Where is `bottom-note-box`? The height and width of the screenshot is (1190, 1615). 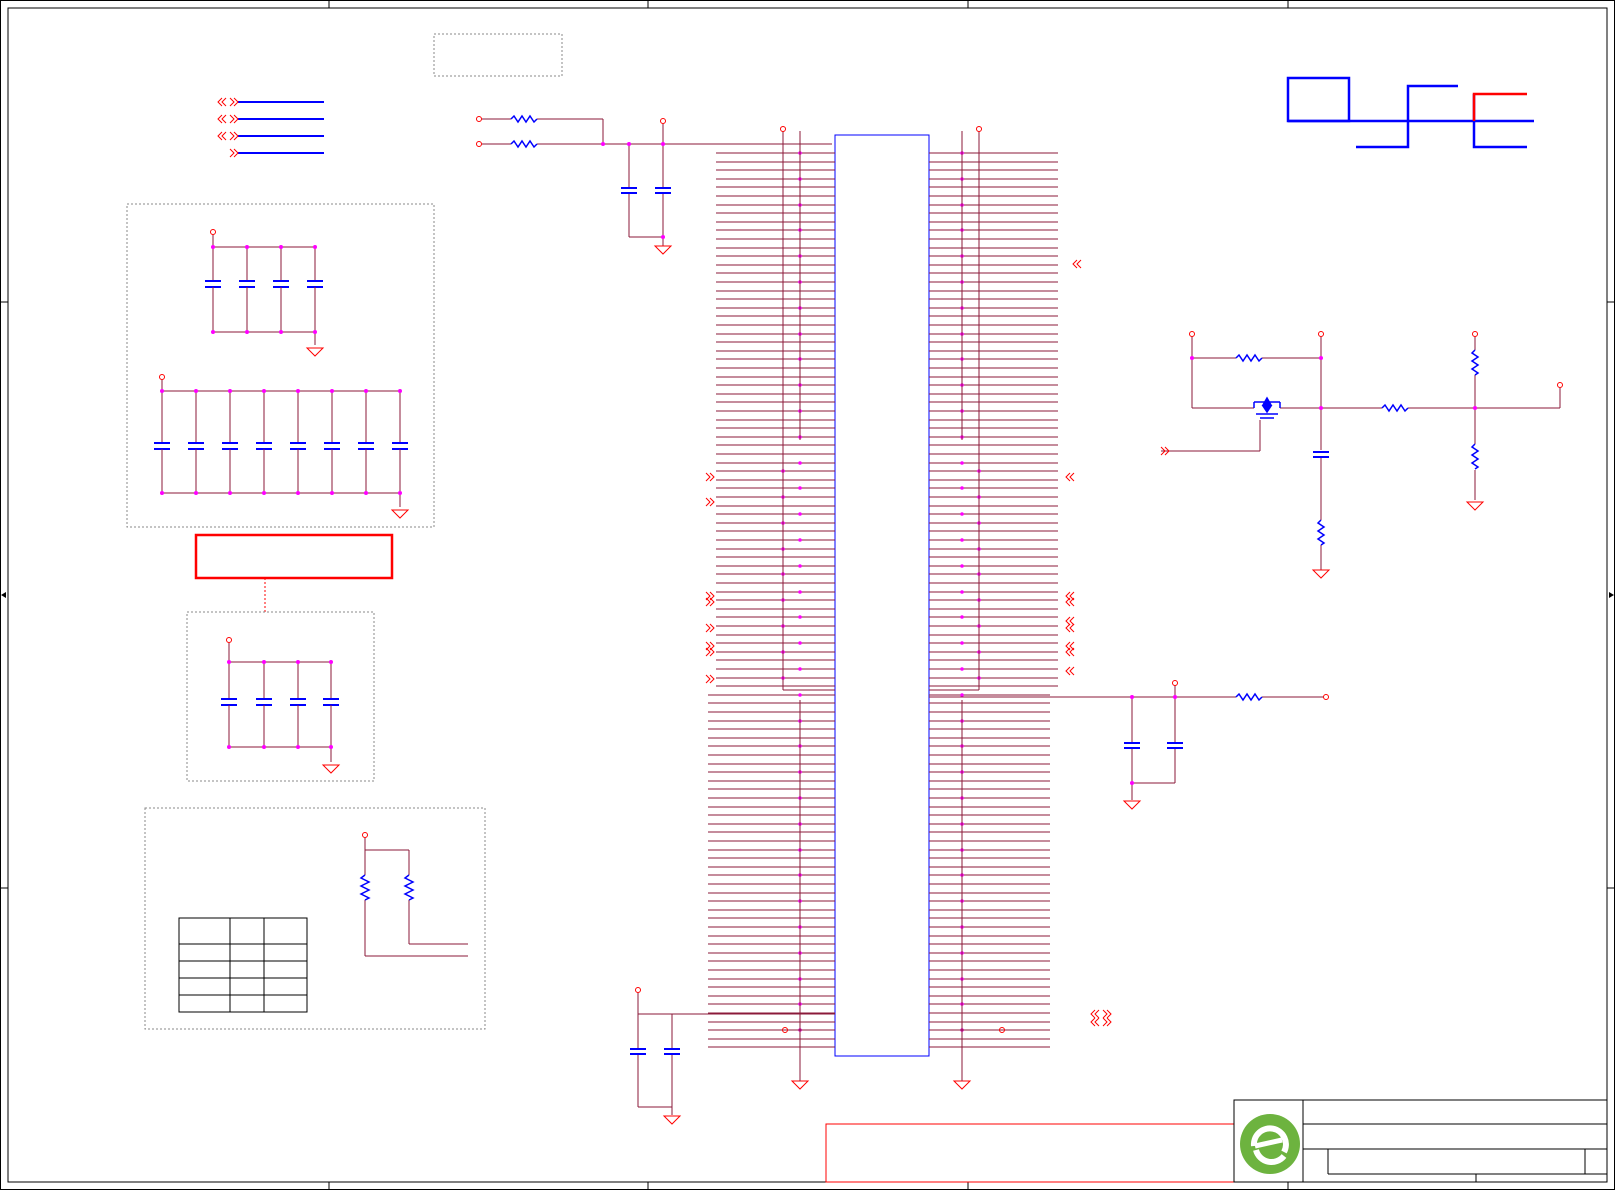
bottom-note-box is located at coordinates (1030, 1153).